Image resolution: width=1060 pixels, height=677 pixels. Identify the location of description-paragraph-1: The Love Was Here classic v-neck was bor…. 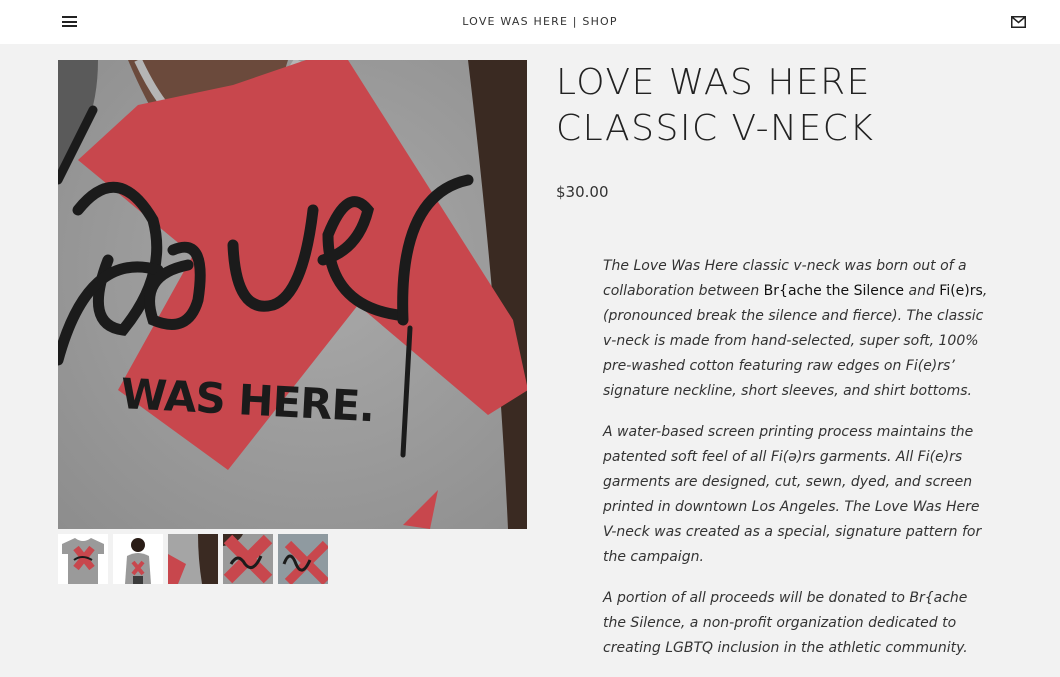
(795, 329).